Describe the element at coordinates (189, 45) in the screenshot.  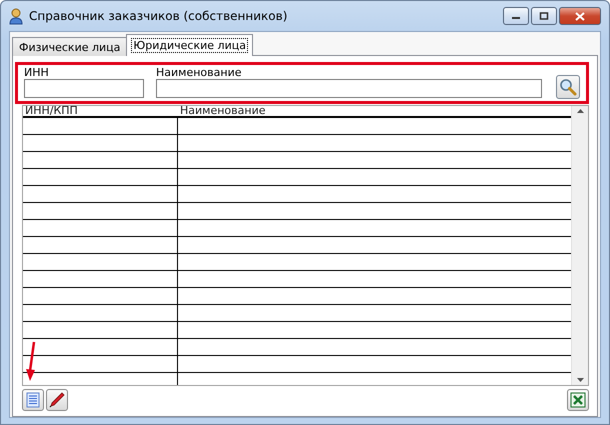
I see `tab: Юридические лица` at that location.